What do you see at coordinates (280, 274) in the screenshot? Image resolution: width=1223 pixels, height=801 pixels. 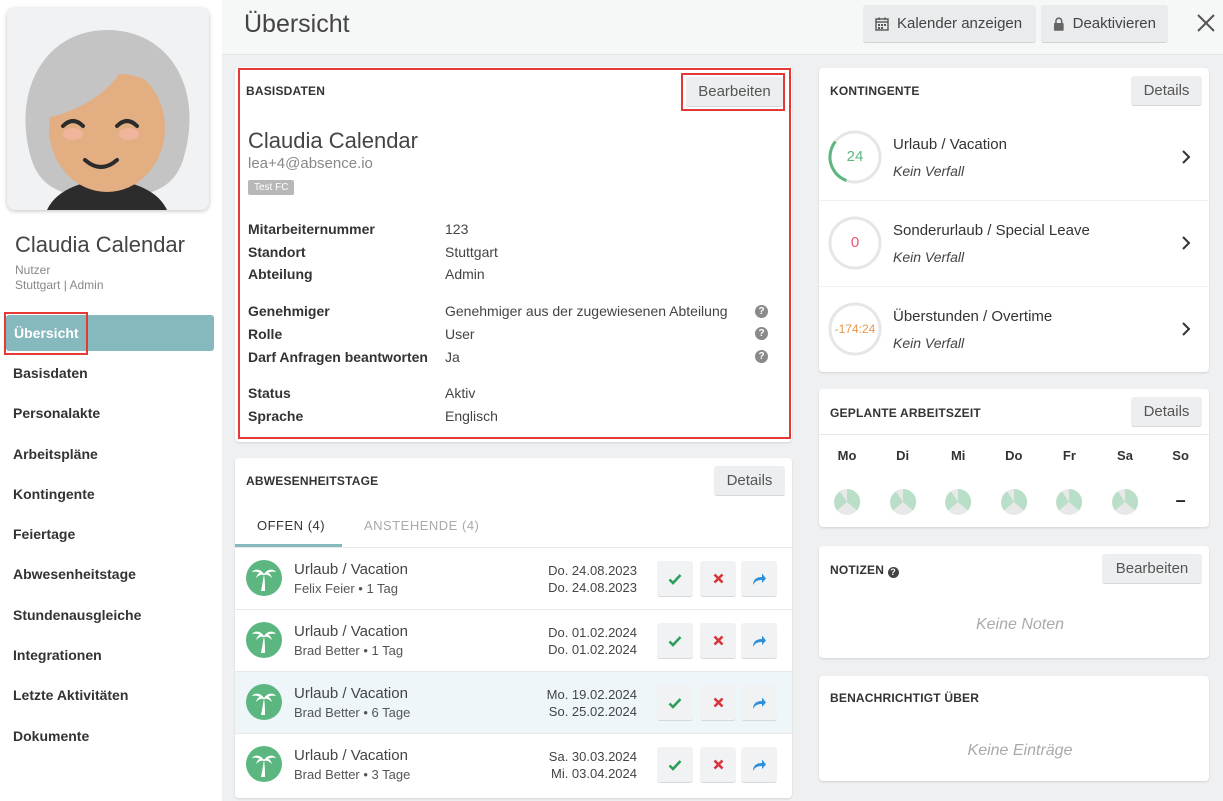 I see `field-label-department: Abteilung` at bounding box center [280, 274].